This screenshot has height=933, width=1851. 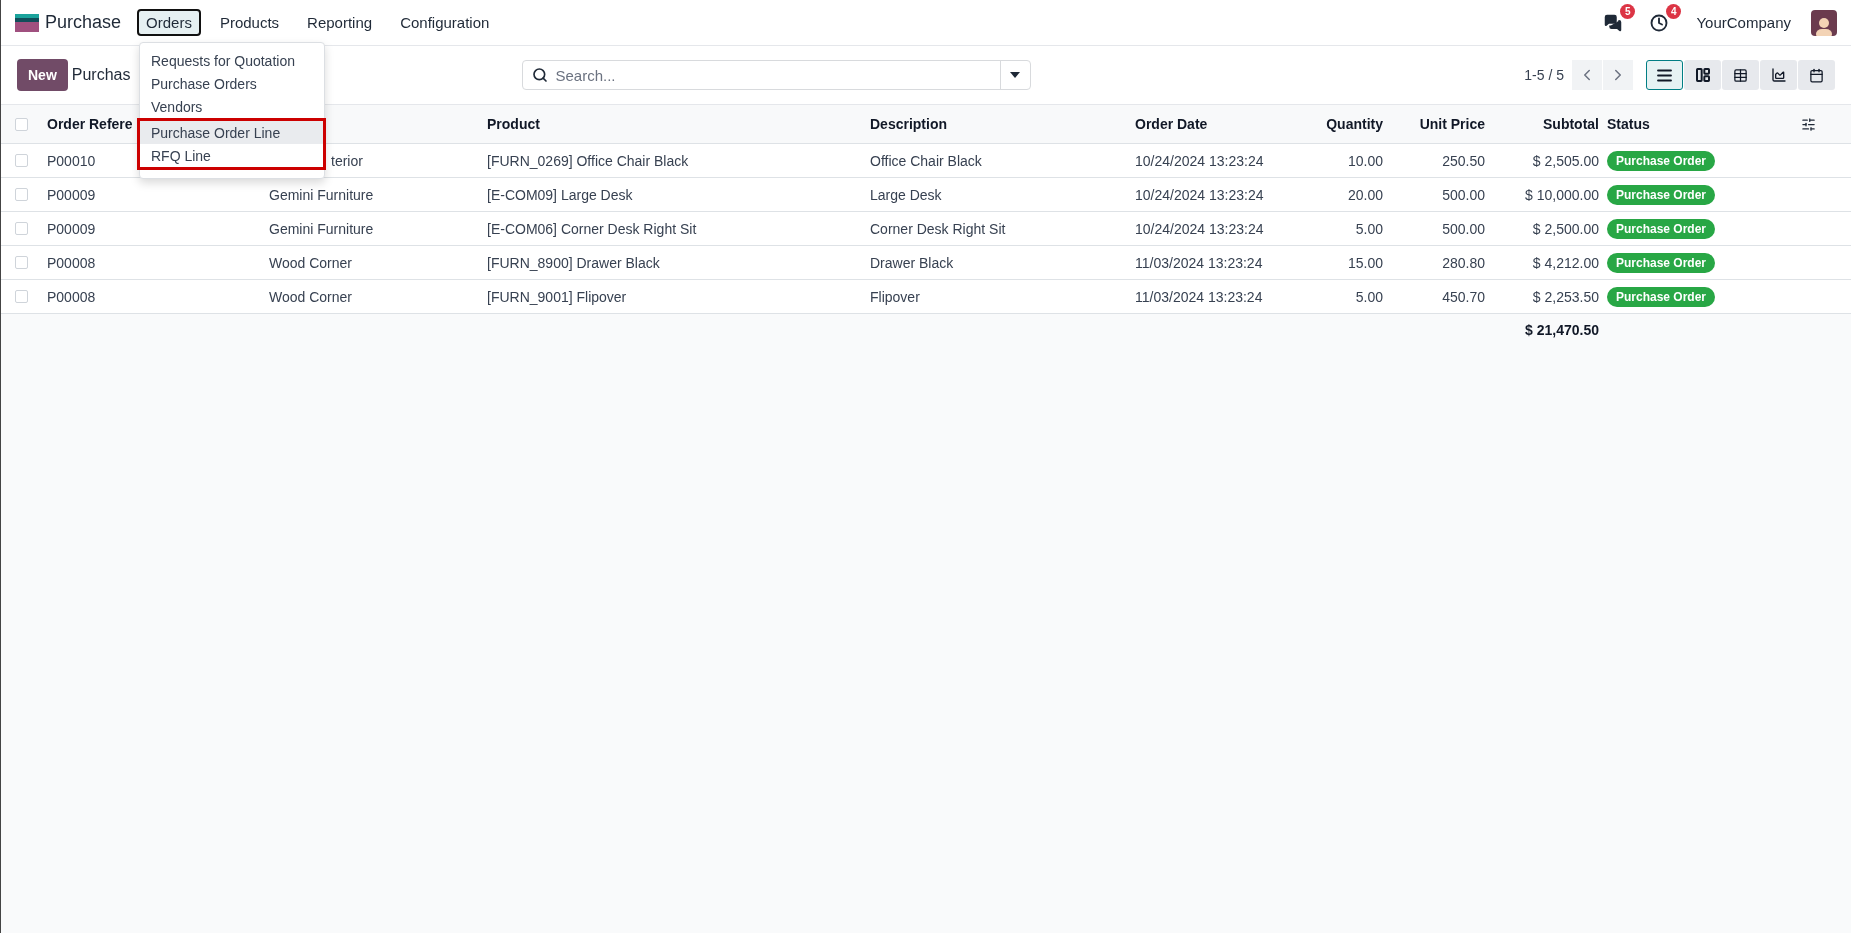 I want to click on table-cell: terior, so click(x=347, y=160).